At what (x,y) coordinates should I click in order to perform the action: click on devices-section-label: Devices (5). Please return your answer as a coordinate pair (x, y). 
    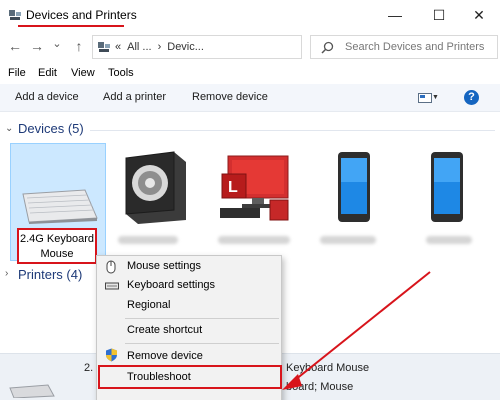
    Looking at the image, I should click on (51, 128).